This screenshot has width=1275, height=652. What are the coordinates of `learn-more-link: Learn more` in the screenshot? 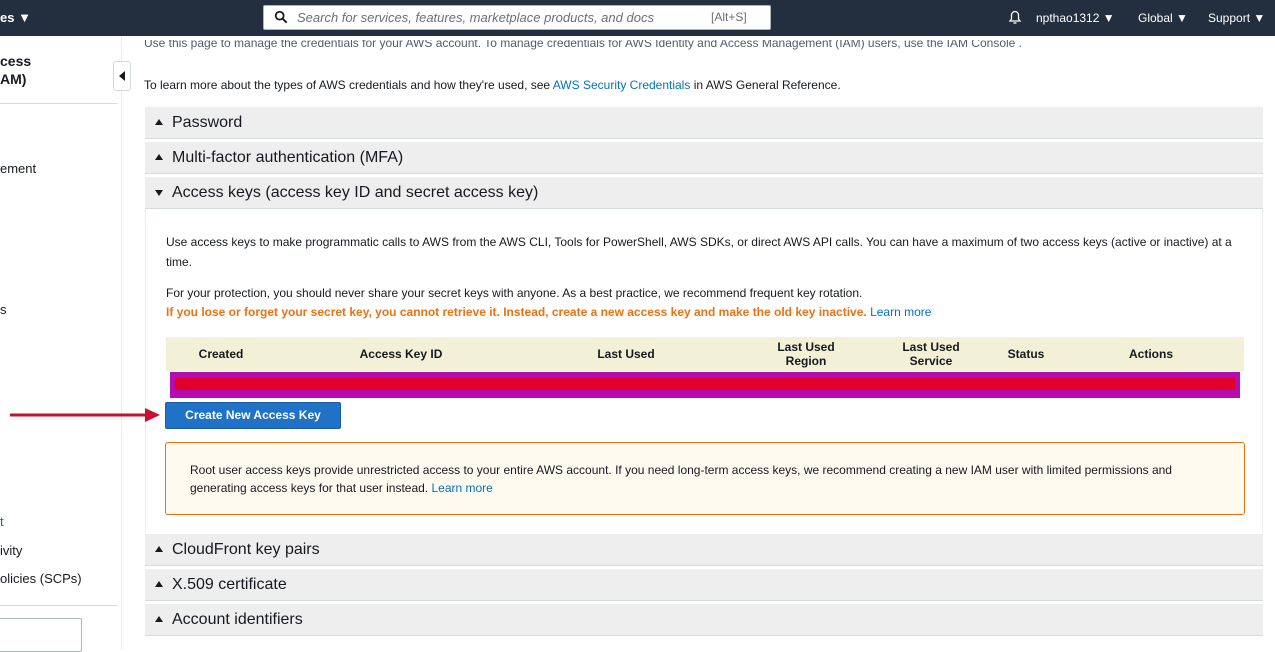 It's located at (900, 312).